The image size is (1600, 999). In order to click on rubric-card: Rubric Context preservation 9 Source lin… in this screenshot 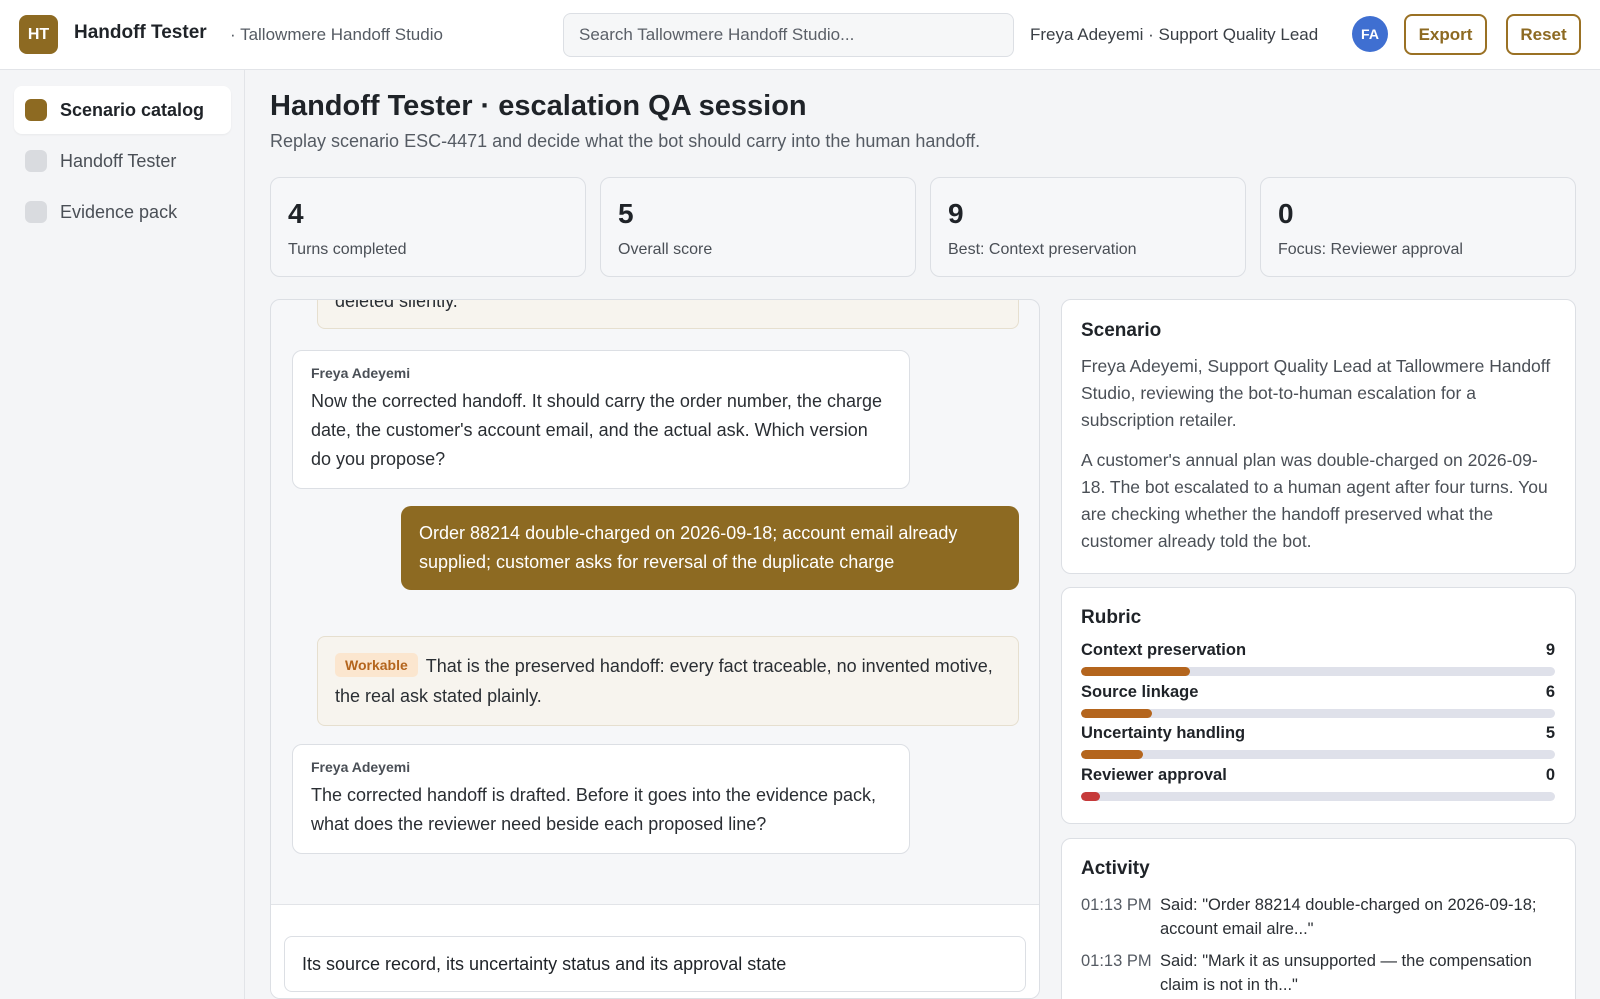, I will do `click(1318, 705)`.